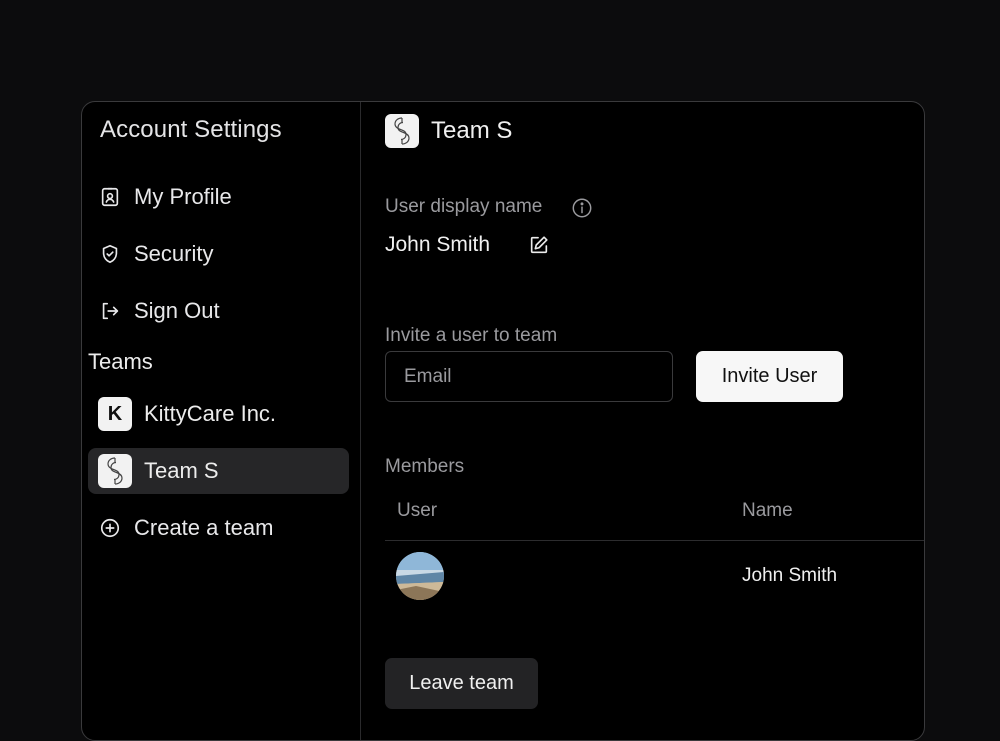  I want to click on shield-check-icon, so click(110, 254).